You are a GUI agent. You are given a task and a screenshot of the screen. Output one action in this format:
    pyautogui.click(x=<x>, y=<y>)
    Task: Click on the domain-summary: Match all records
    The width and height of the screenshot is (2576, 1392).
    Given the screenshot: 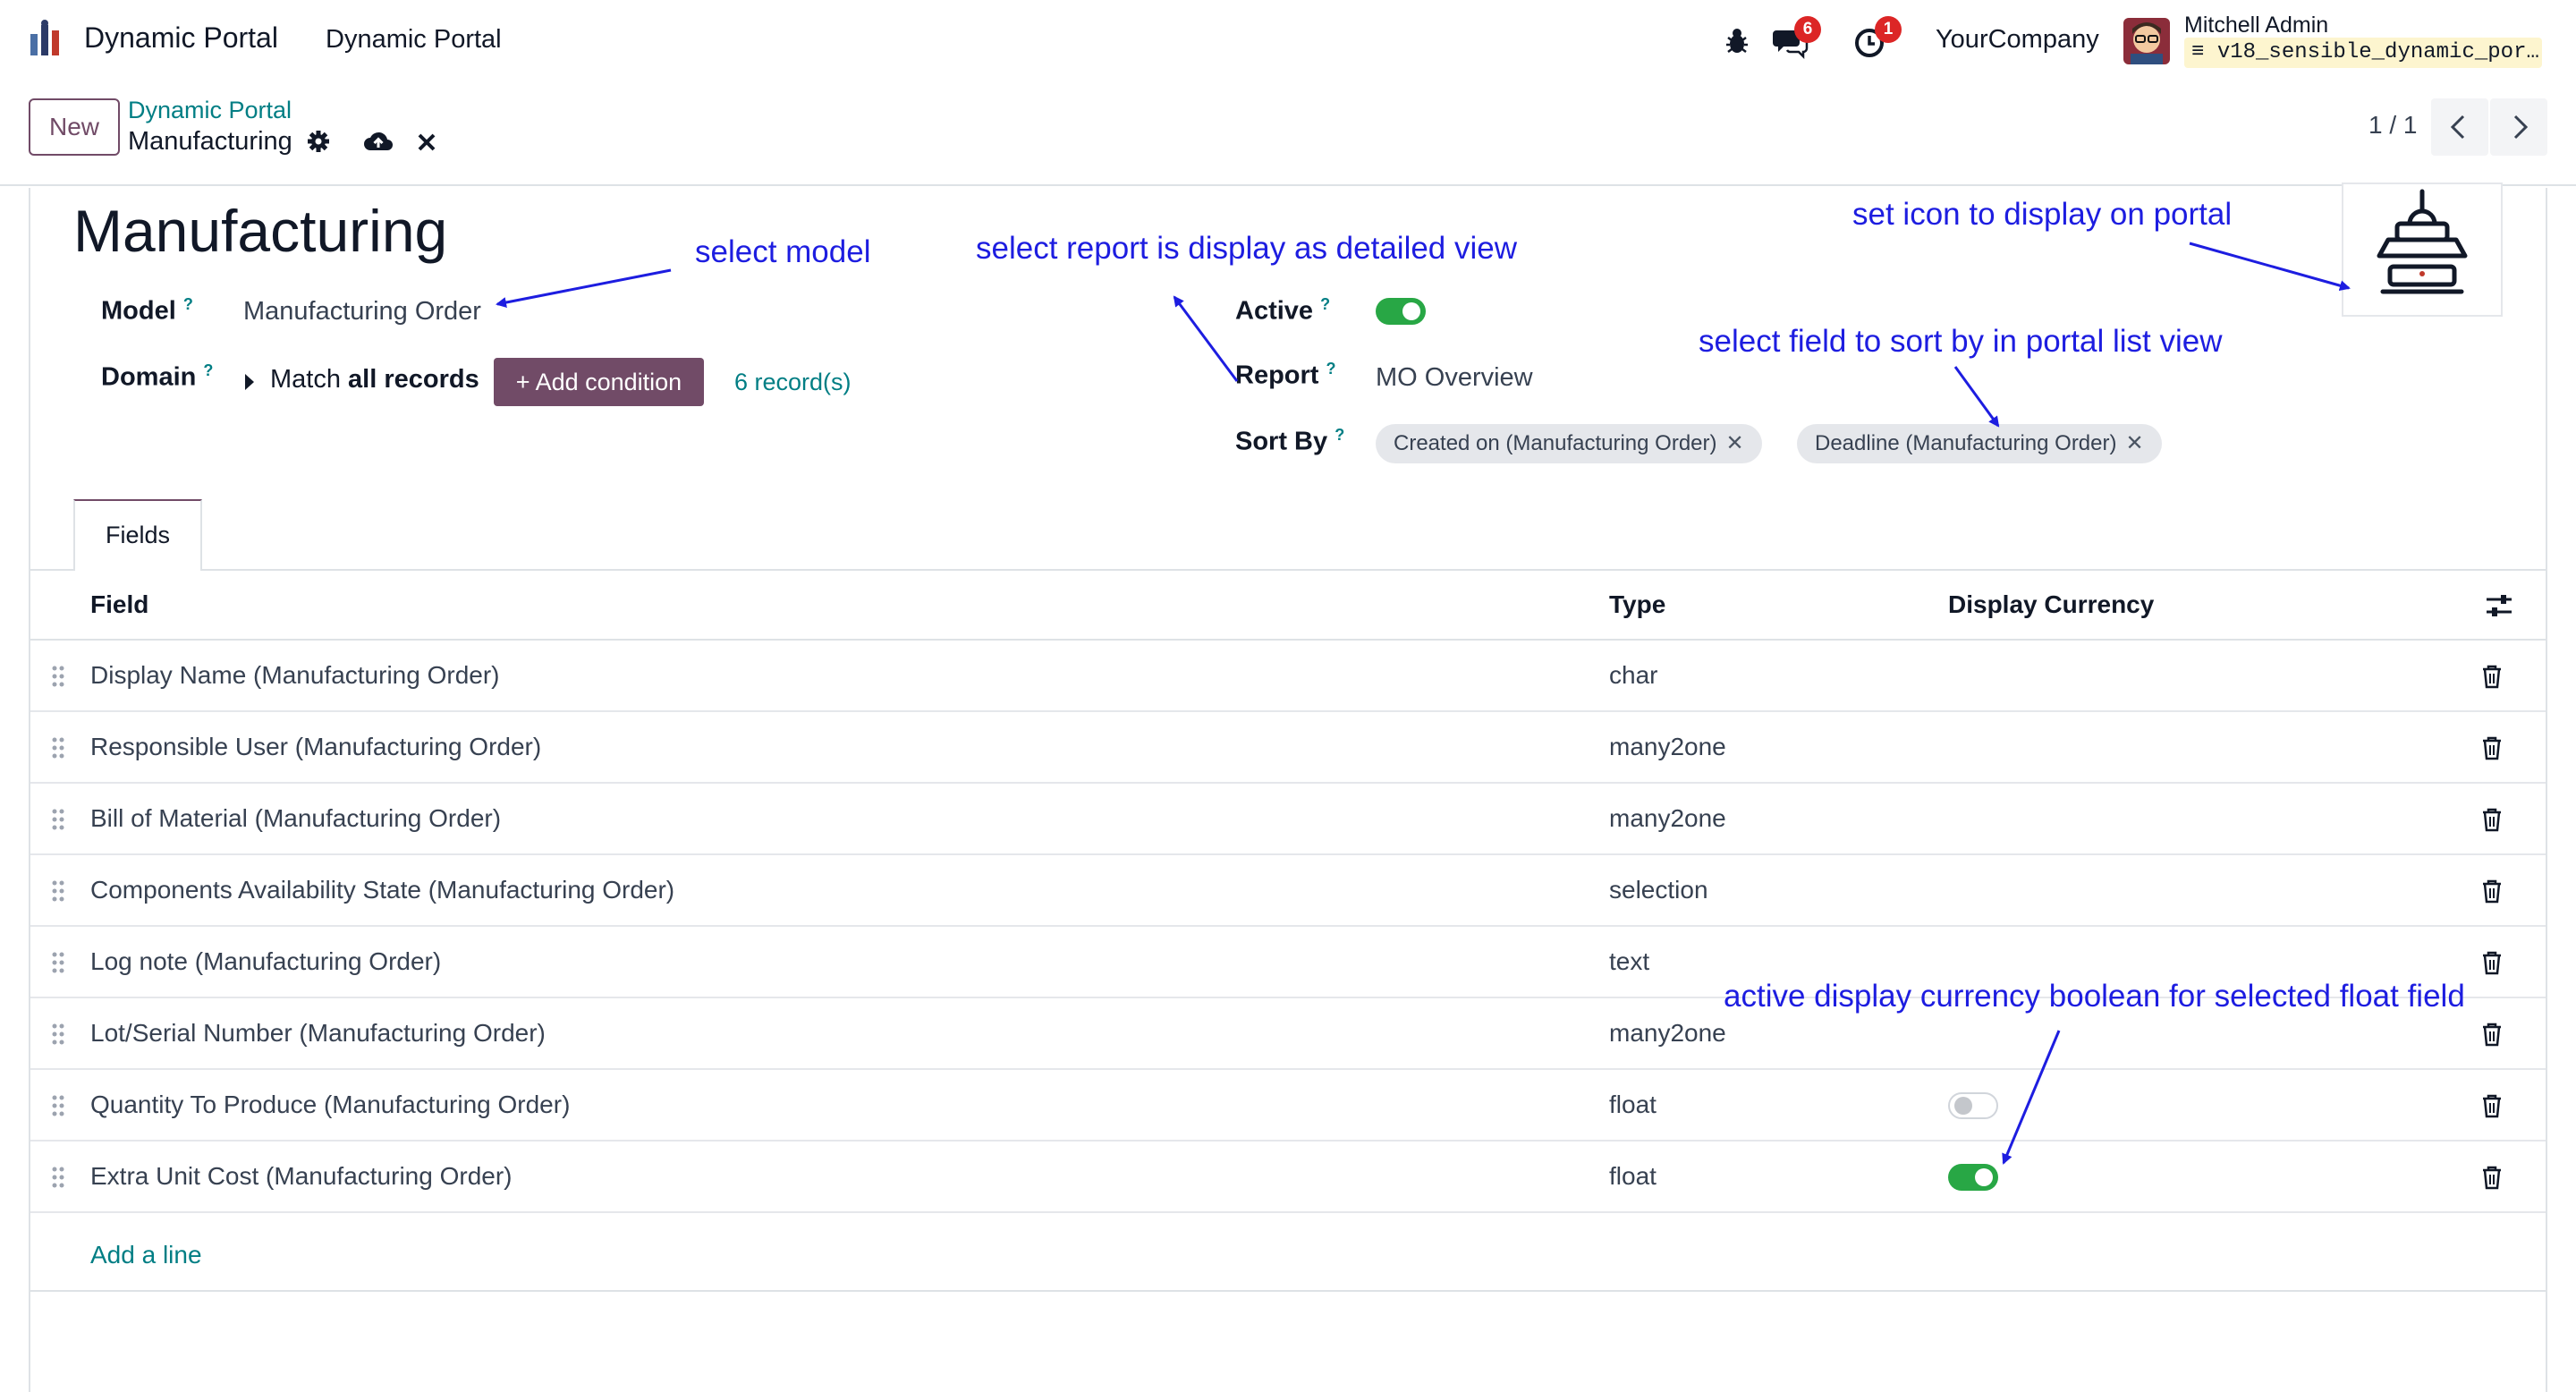 What is the action you would take?
    pyautogui.click(x=374, y=380)
    